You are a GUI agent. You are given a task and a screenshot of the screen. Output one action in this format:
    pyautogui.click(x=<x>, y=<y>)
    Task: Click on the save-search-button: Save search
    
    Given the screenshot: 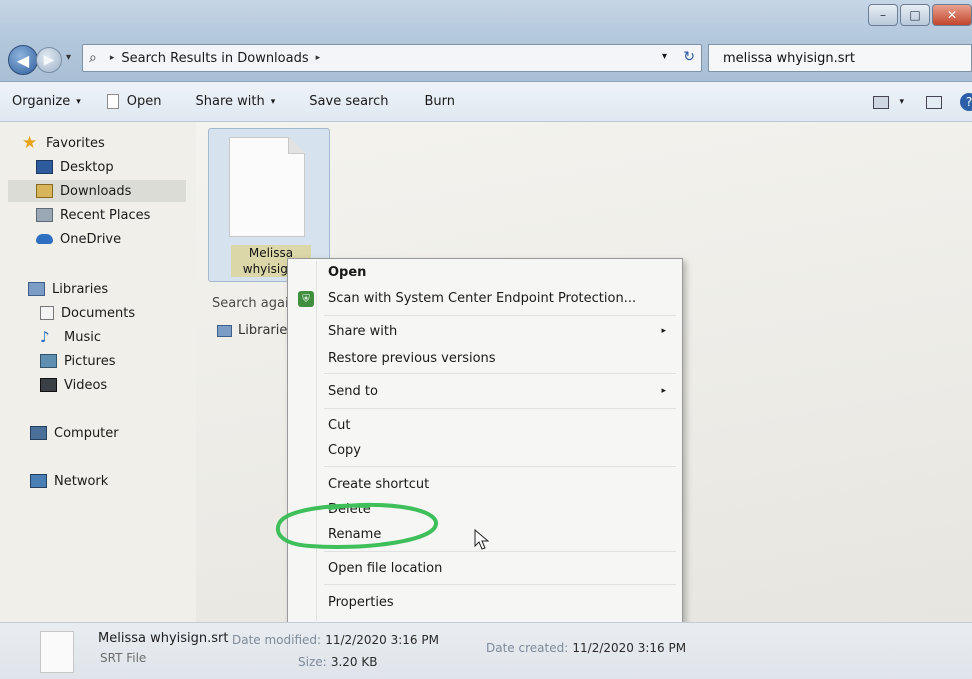 What is the action you would take?
    pyautogui.click(x=343, y=101)
    